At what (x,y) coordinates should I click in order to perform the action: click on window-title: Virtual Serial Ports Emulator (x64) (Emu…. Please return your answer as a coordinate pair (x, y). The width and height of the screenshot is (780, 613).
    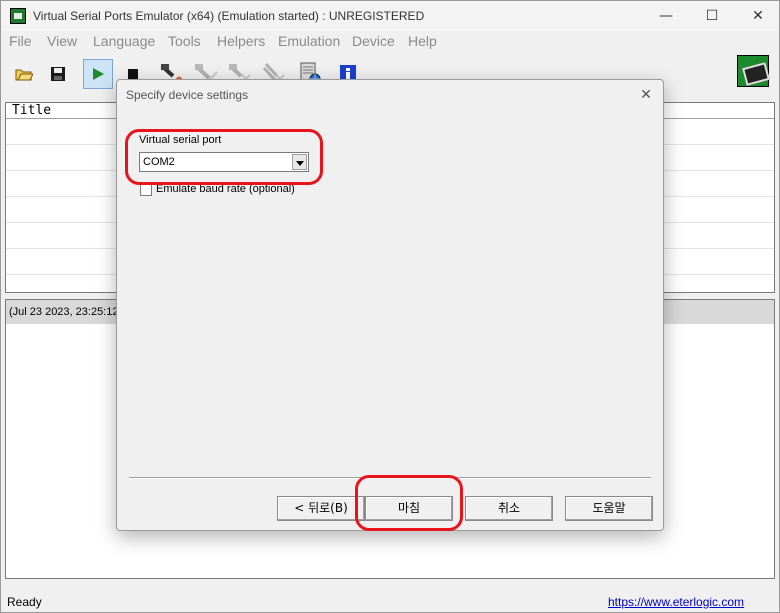
    Looking at the image, I should click on (229, 16).